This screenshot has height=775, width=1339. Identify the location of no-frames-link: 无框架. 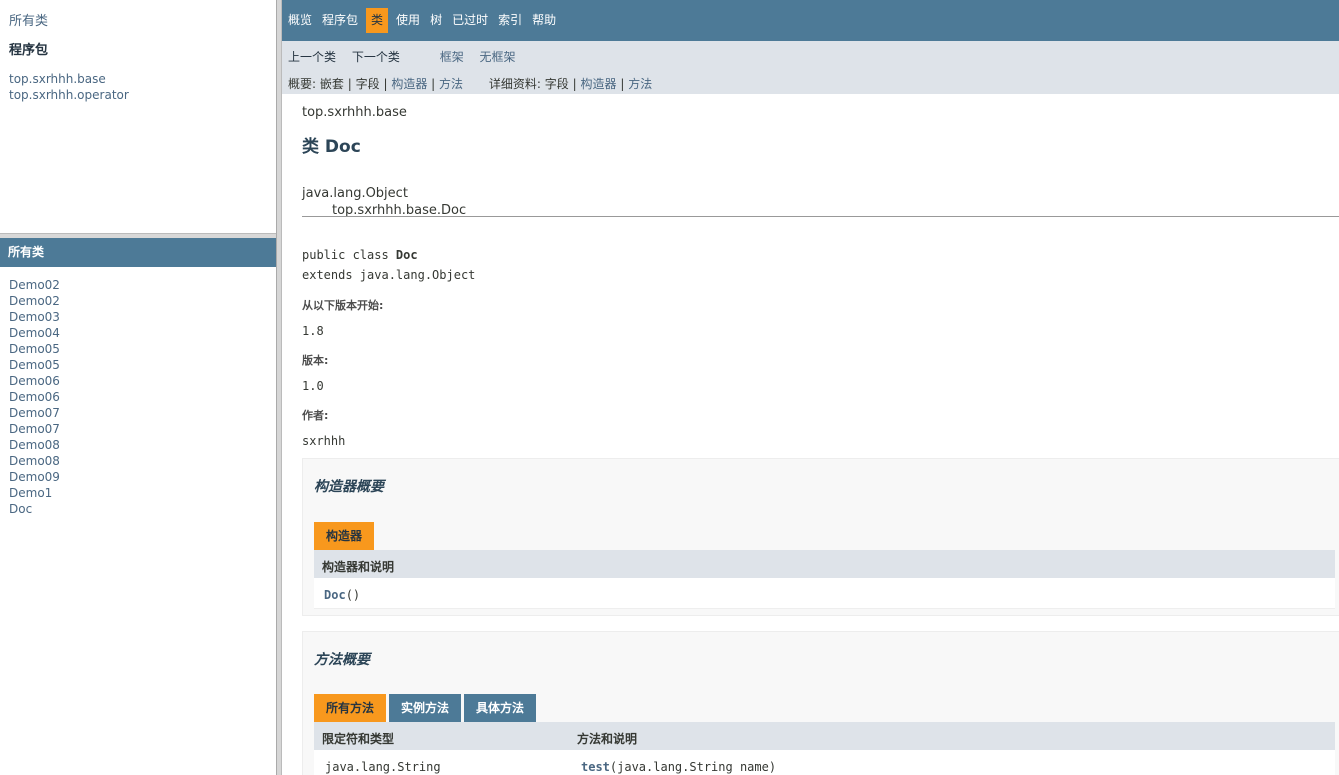
(498, 57).